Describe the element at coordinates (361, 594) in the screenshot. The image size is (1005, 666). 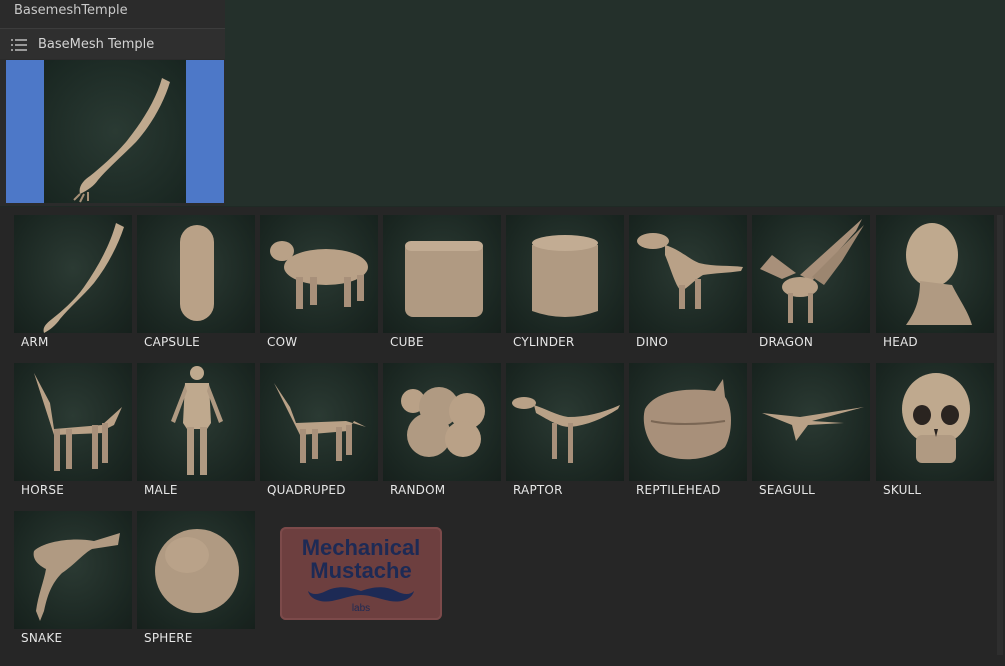
I see `mustache-icon` at that location.